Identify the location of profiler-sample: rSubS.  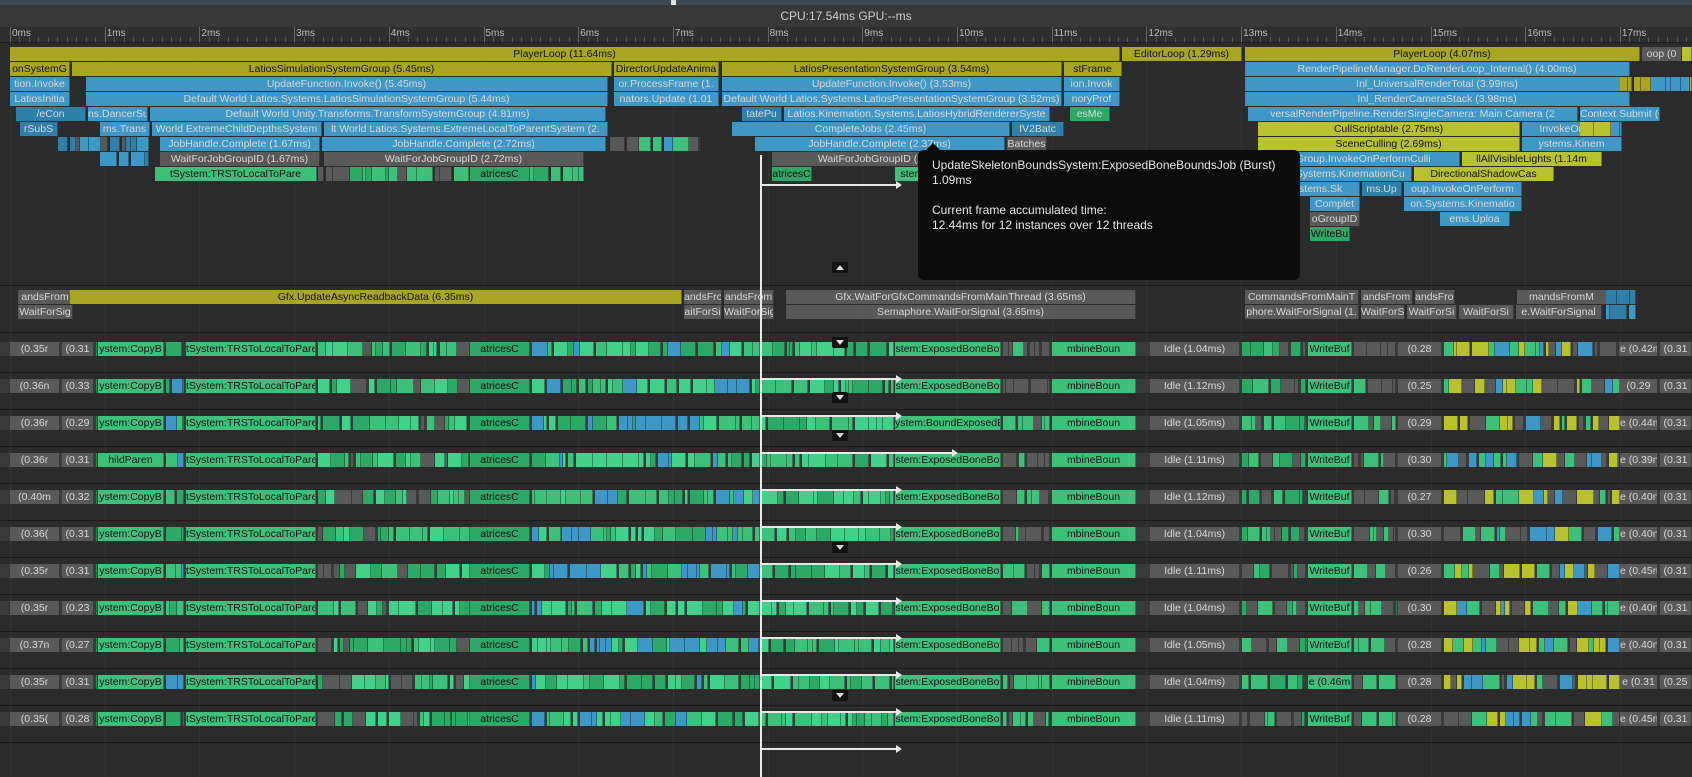
(39, 129).